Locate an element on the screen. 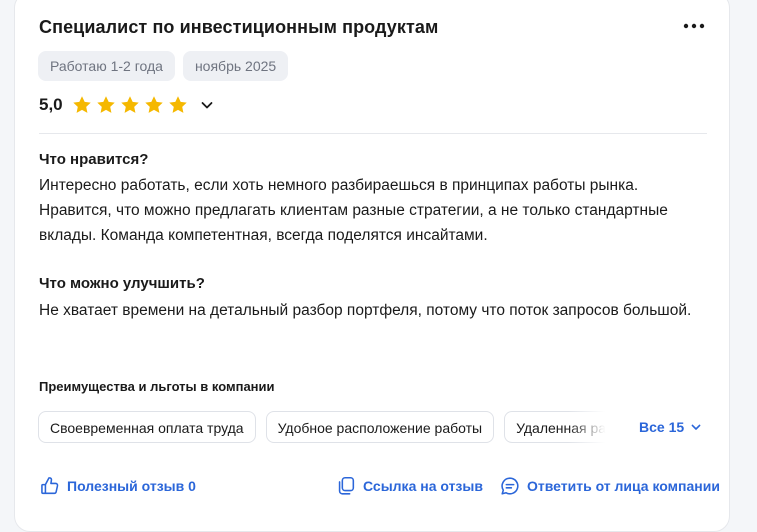 The image size is (757, 532). copy-link-icon is located at coordinates (346, 485).